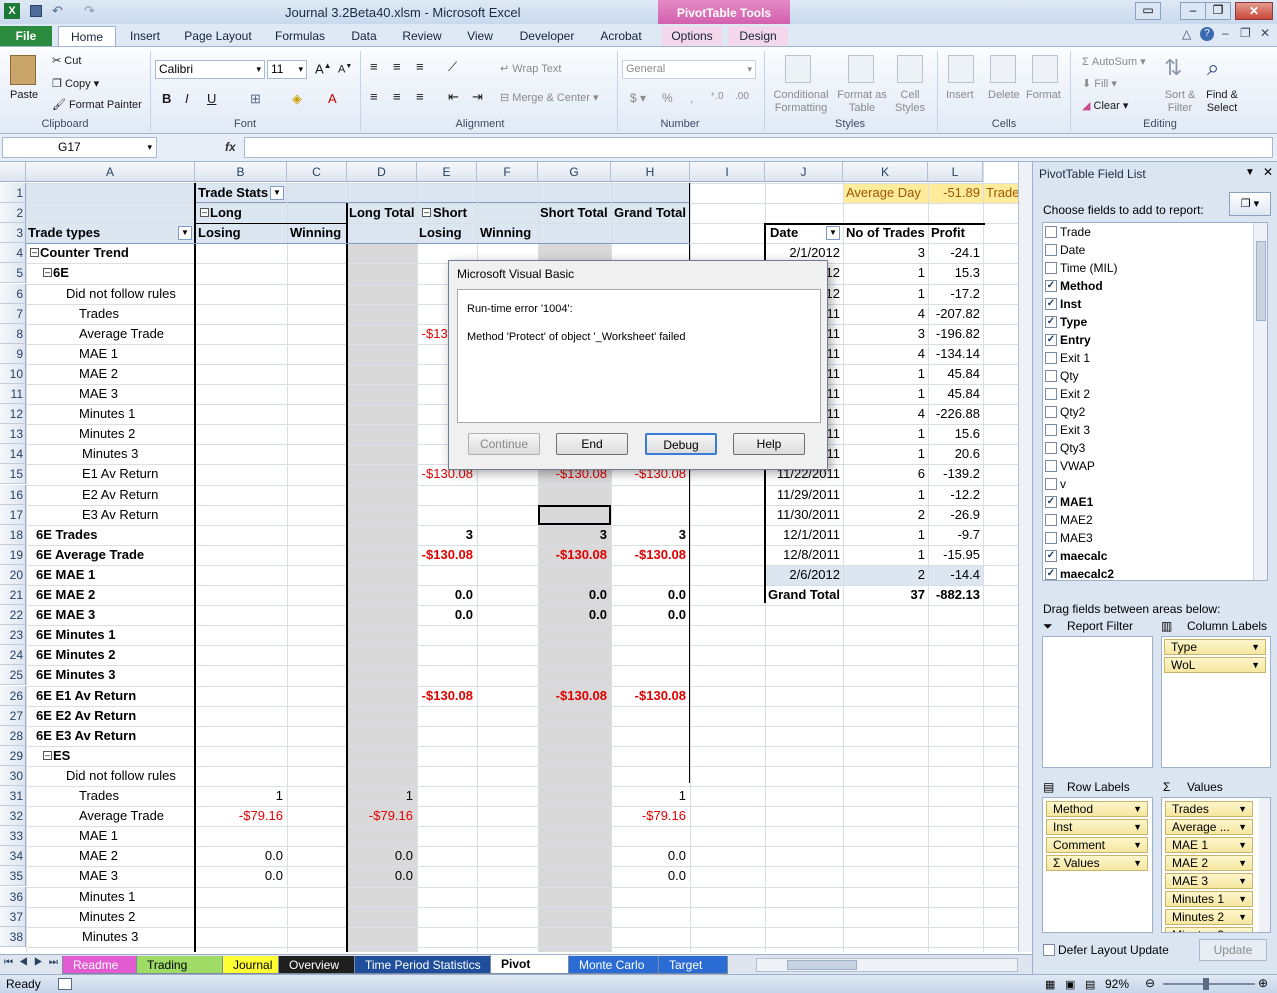 This screenshot has width=1277, height=993. I want to click on decrease-indent-icon: ⇤, so click(453, 97).